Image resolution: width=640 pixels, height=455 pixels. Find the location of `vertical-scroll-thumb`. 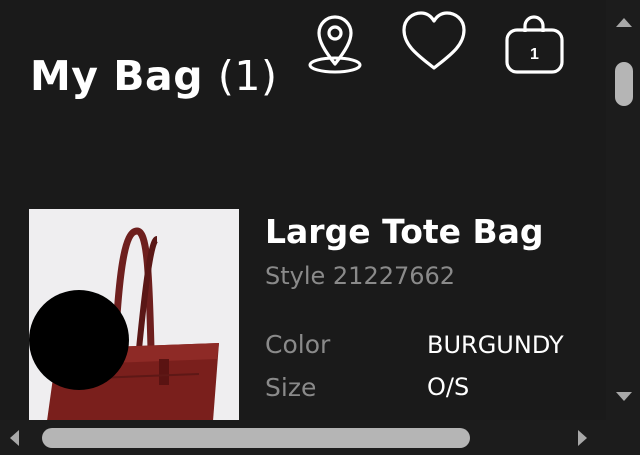

vertical-scroll-thumb is located at coordinates (624, 84).